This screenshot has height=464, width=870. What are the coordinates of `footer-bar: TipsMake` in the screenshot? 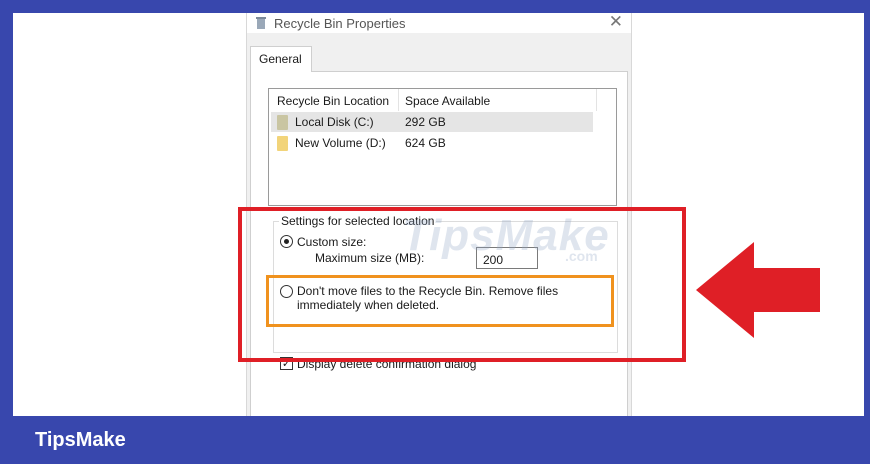 It's located at (435, 440).